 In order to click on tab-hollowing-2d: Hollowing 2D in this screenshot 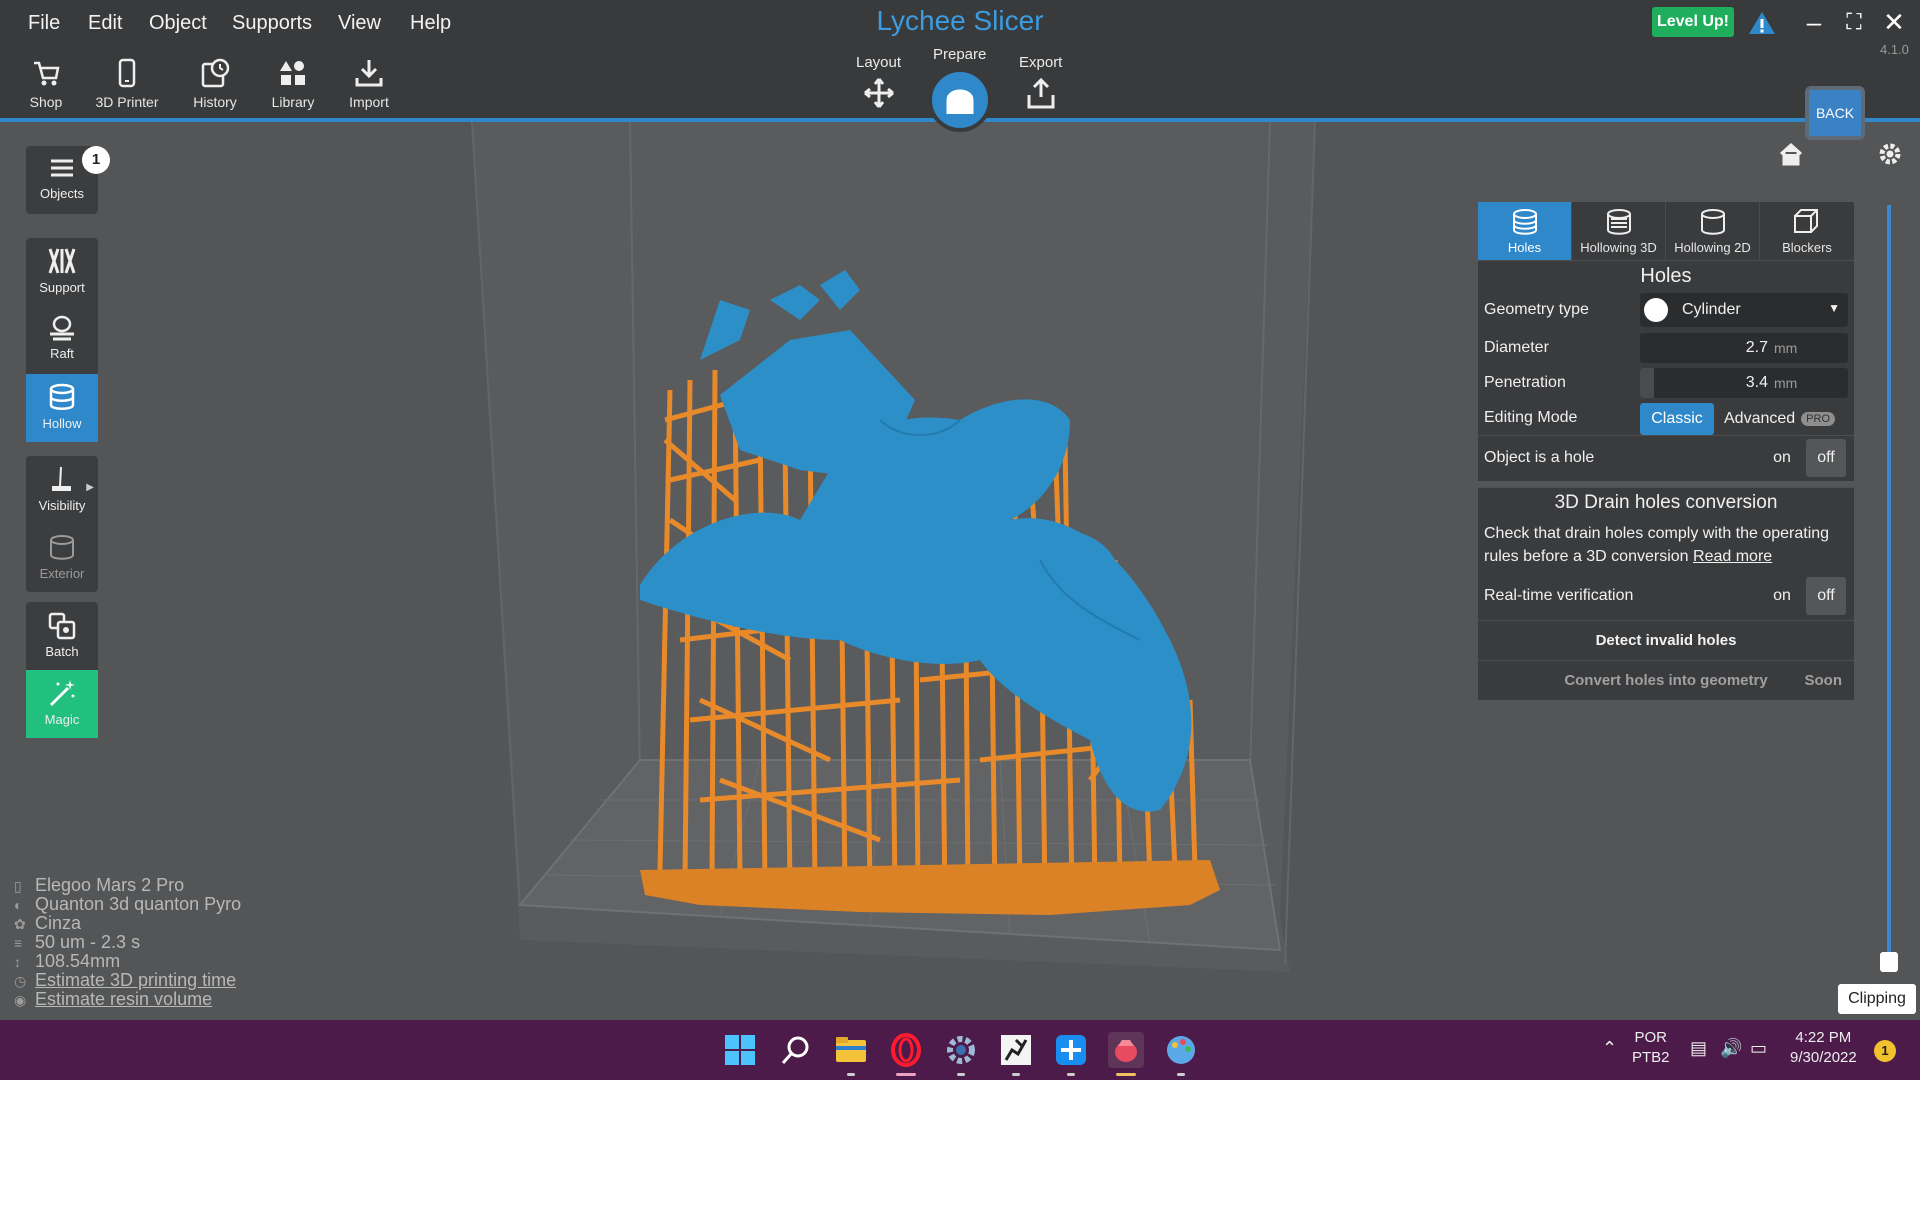, I will do `click(1713, 231)`.